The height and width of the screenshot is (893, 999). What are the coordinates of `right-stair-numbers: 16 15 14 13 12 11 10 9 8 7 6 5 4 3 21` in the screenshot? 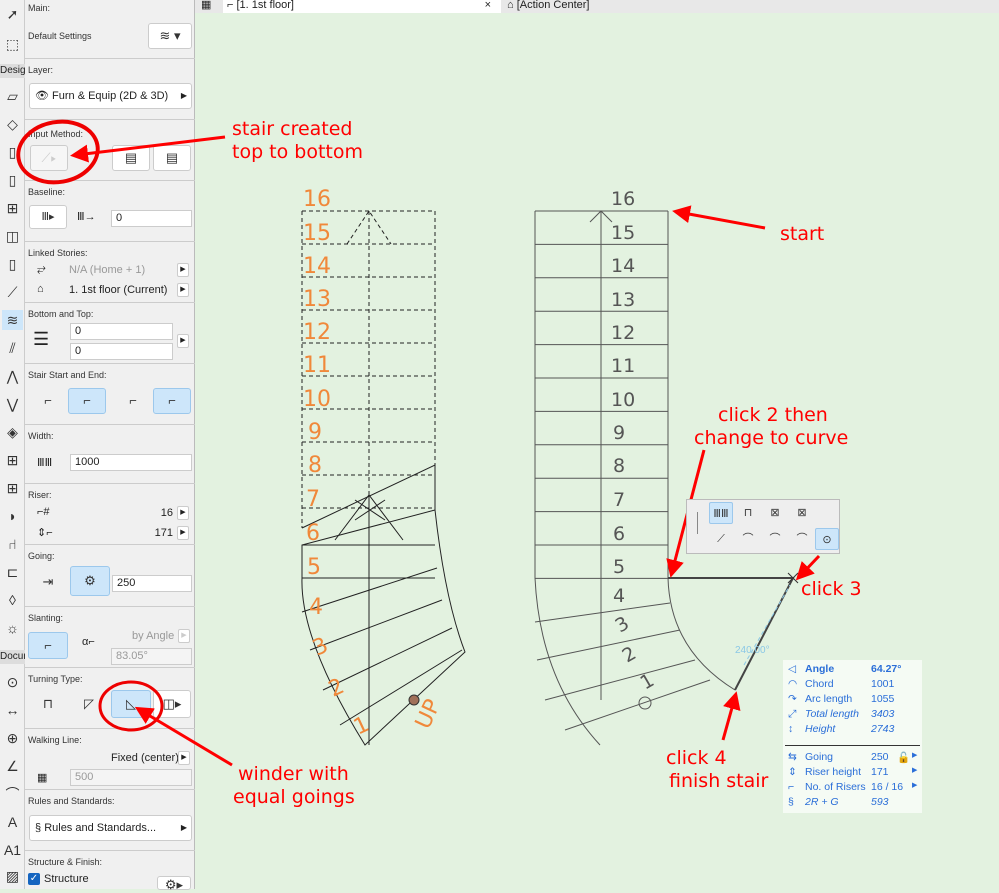 It's located at (634, 441).